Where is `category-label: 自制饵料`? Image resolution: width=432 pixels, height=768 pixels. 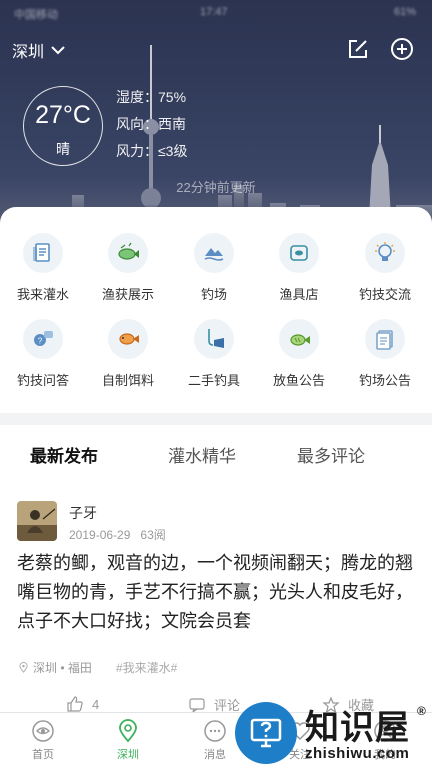 category-label: 自制饵料 is located at coordinates (127, 380).